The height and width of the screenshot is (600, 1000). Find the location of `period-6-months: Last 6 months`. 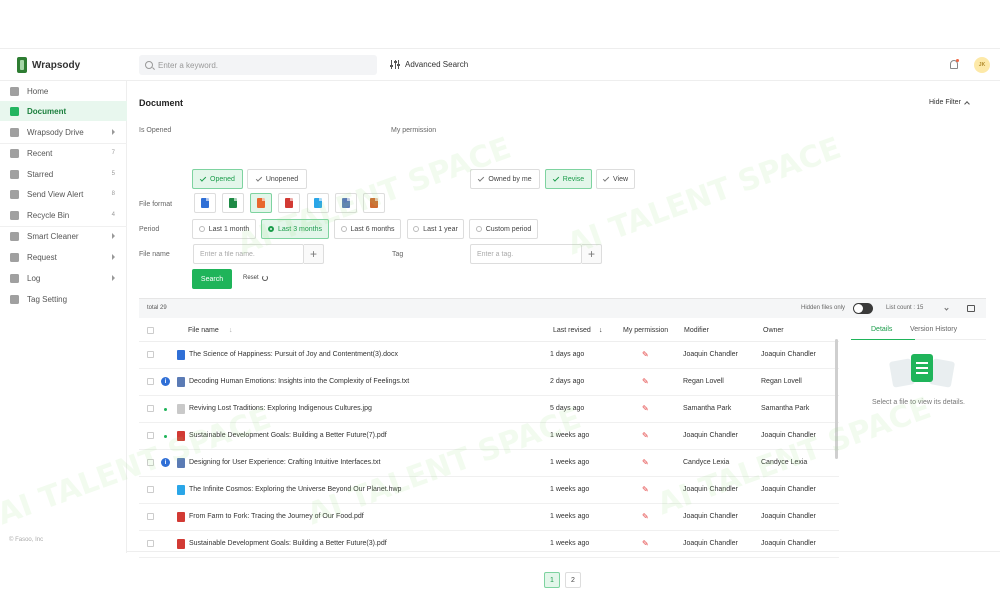

period-6-months: Last 6 months is located at coordinates (367, 229).